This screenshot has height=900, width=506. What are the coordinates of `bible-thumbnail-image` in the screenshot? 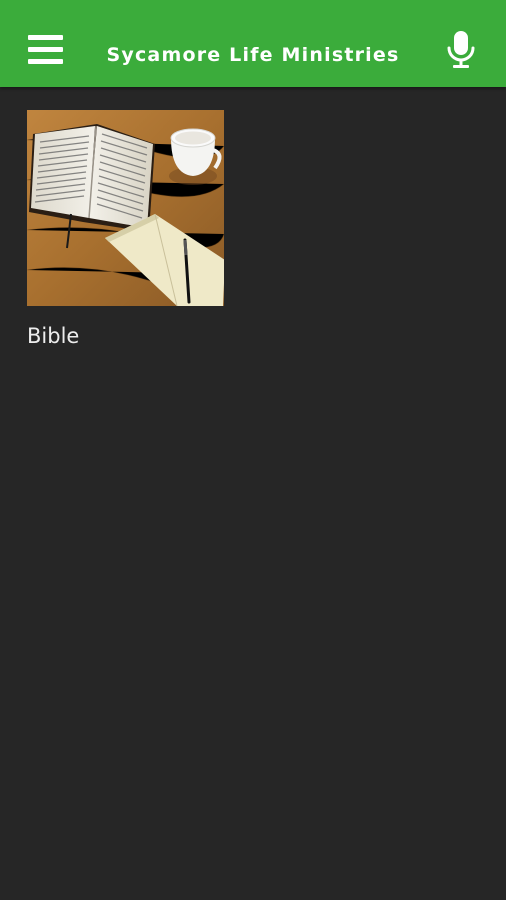 It's located at (125, 208).